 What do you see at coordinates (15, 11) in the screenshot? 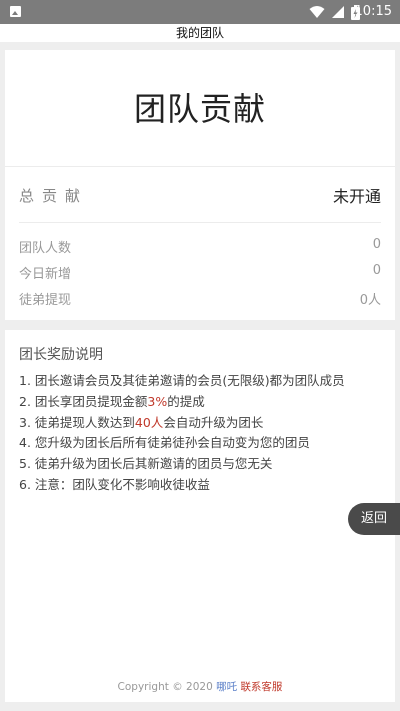
I see `gallery-icon` at bounding box center [15, 11].